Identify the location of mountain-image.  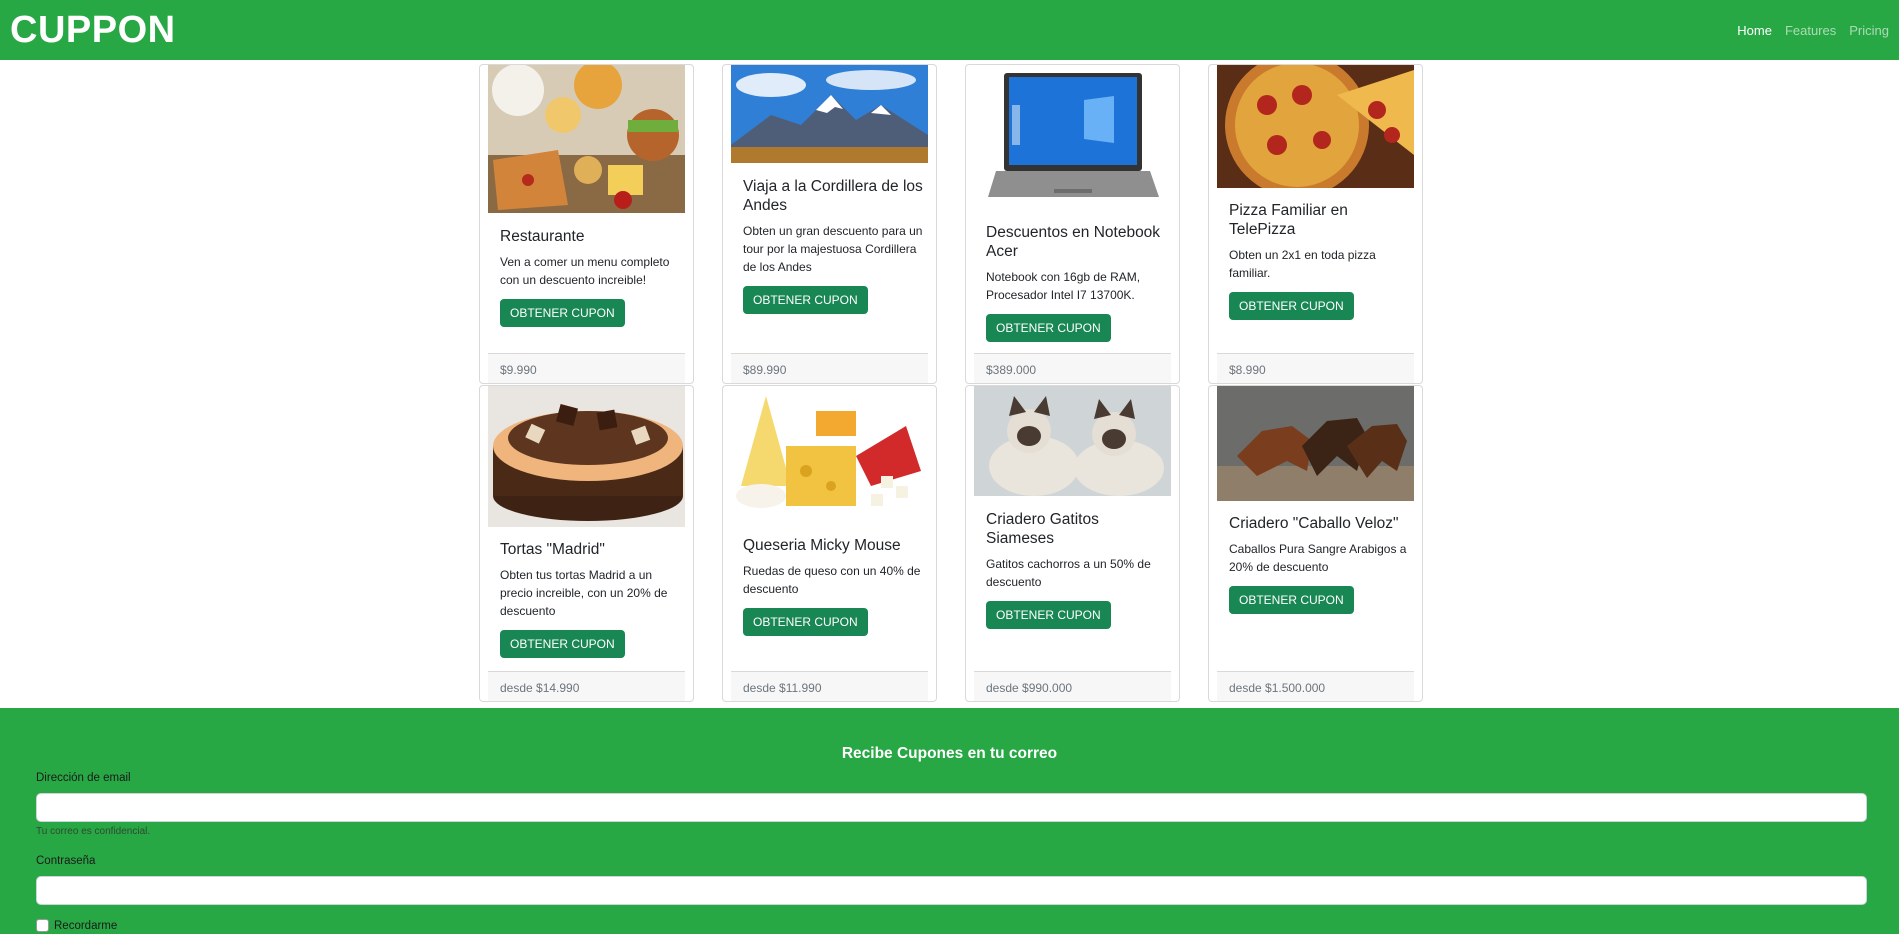
(829, 114).